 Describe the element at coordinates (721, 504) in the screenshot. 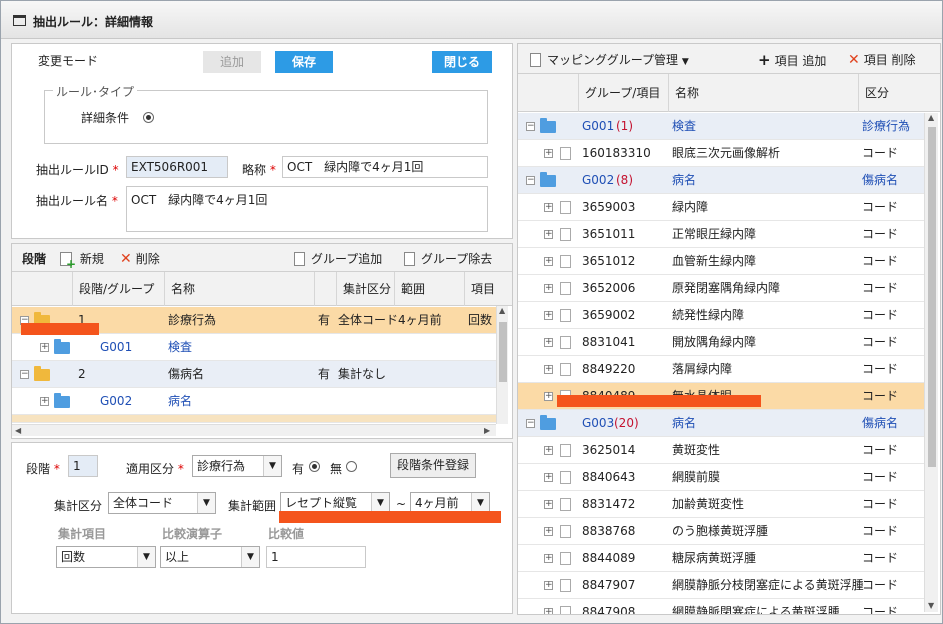

I see `mapping-item-row: +8831472 加齢黄斑変性 コード` at that location.